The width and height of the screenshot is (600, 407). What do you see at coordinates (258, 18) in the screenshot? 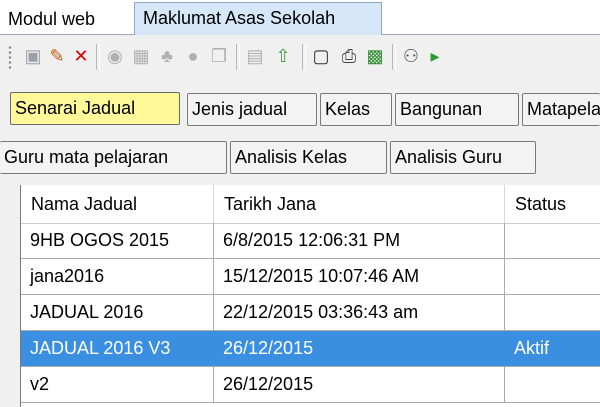
I see `tab-maklumat-asas-sekolah: Maklumat Asas Sekolah` at bounding box center [258, 18].